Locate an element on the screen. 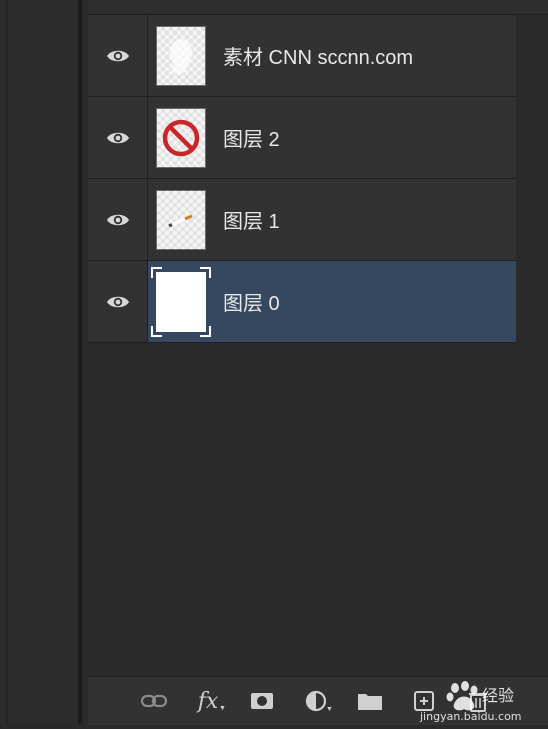 The height and width of the screenshot is (729, 548). layer-content: 图层 1 is located at coordinates (332, 219).